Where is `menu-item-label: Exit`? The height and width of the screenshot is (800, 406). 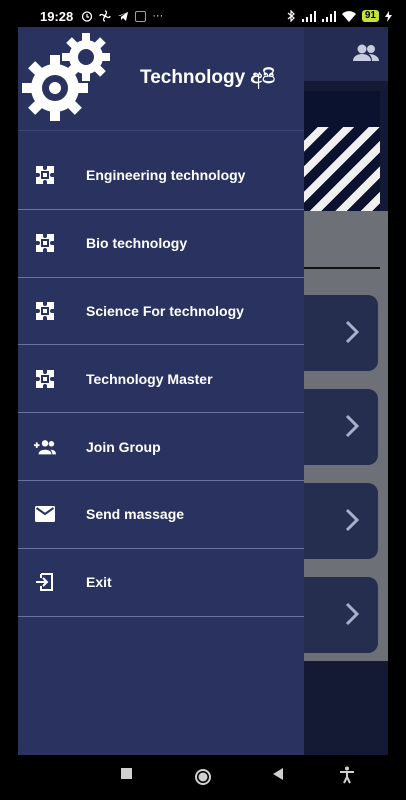 menu-item-label: Exit is located at coordinates (99, 582).